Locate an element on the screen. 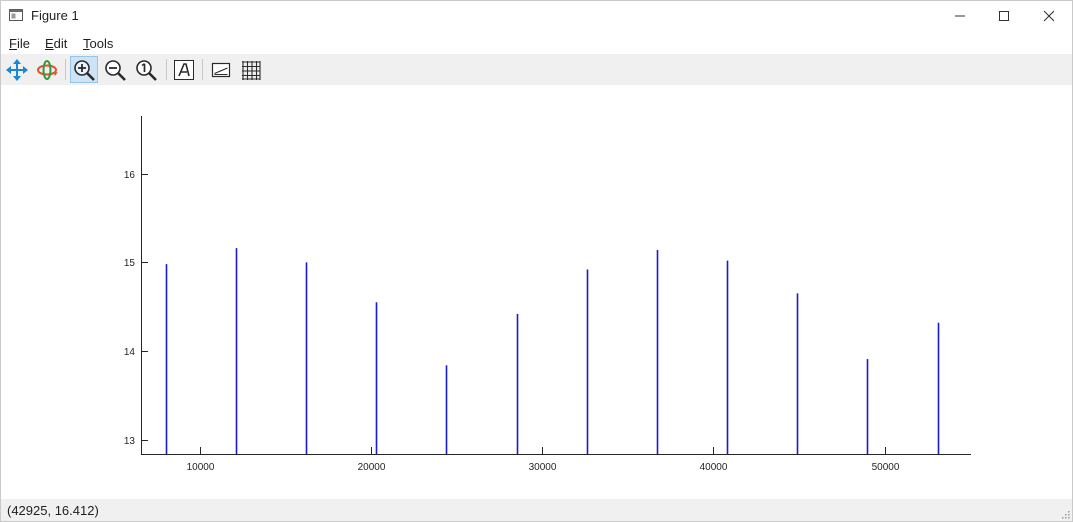 Image resolution: width=1073 pixels, height=522 pixels. pan-button is located at coordinates (17, 69).